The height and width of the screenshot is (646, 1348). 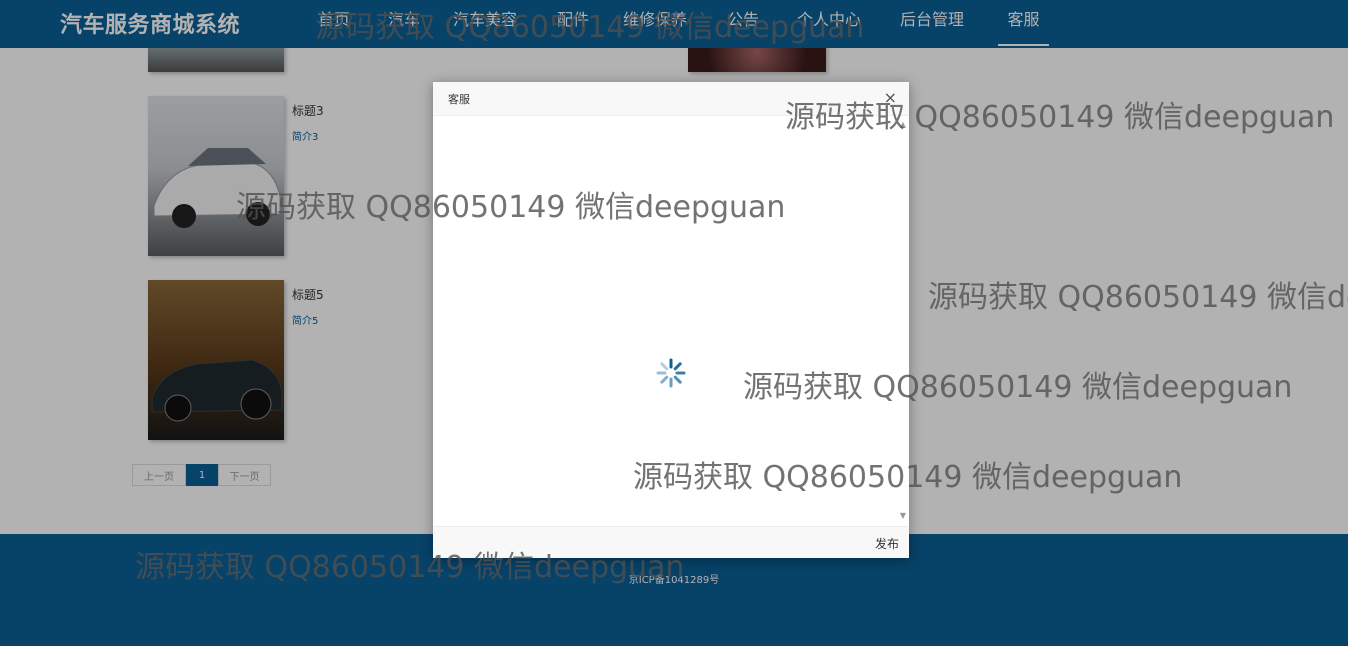 What do you see at coordinates (671, 99) in the screenshot?
I see `dialog-header: 客服 ×` at bounding box center [671, 99].